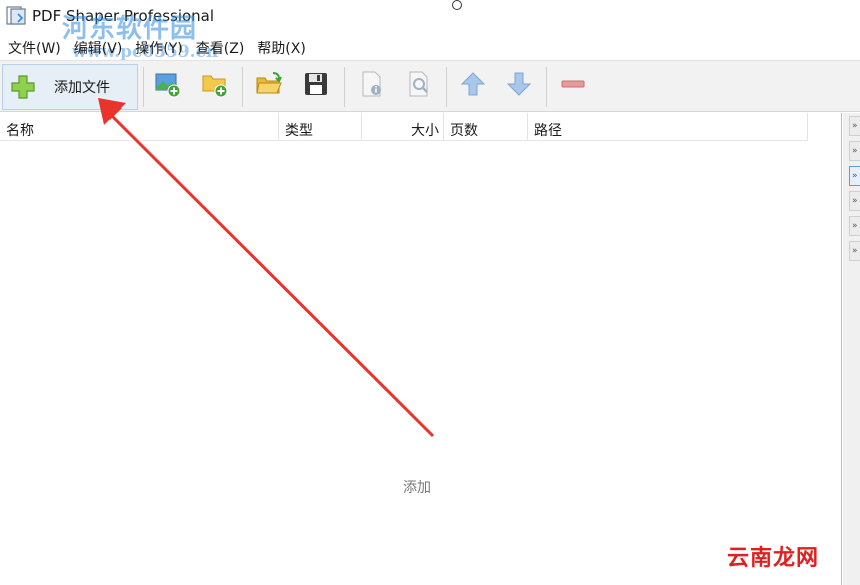  I want to click on menu-edit: 编辑(V), so click(98, 47).